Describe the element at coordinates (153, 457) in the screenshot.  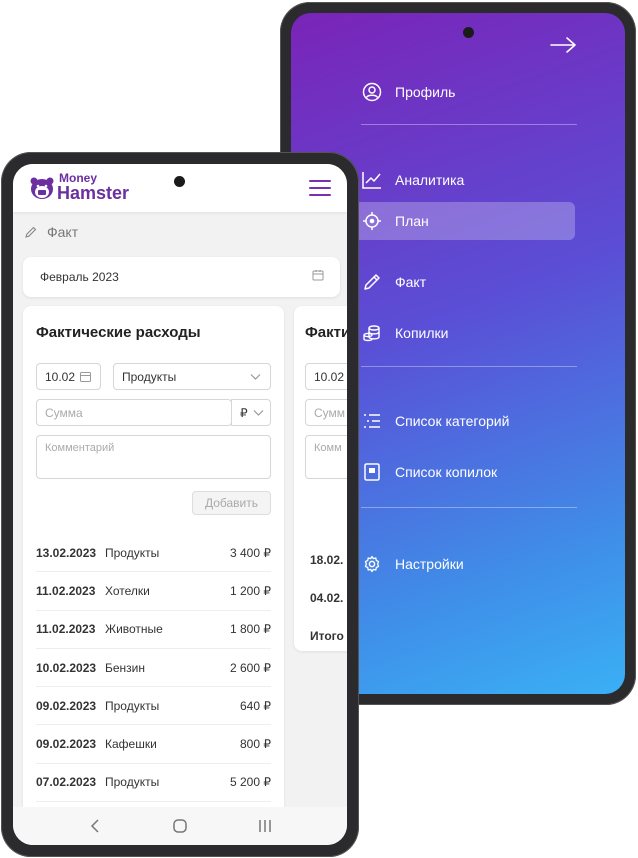
I see `comment-field: Комментарий` at that location.